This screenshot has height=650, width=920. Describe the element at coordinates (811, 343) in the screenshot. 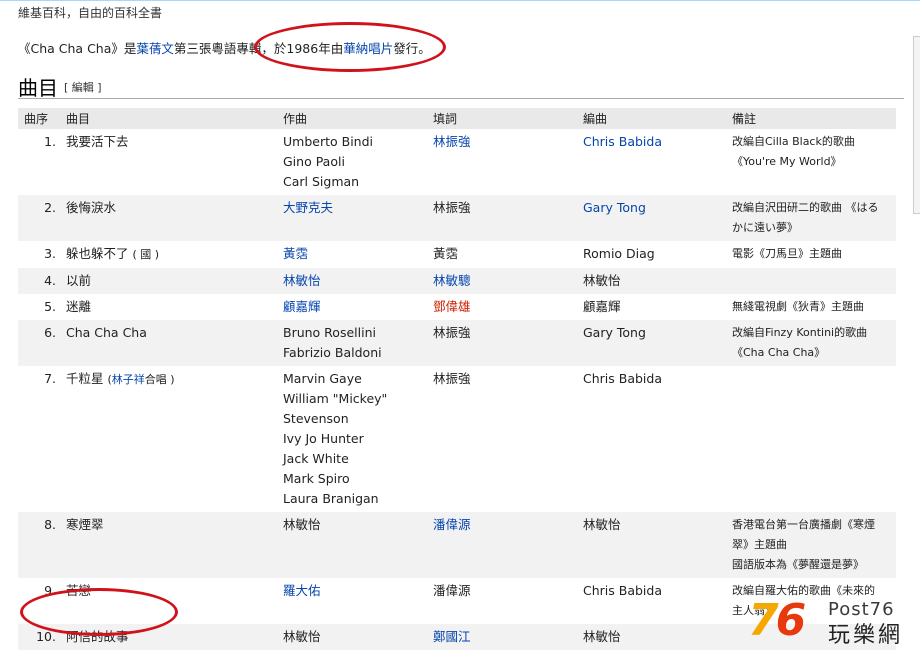

I see `notes-cell: 改編自Finzy Kontini的歌曲 《Cha Cha Cha》` at that location.